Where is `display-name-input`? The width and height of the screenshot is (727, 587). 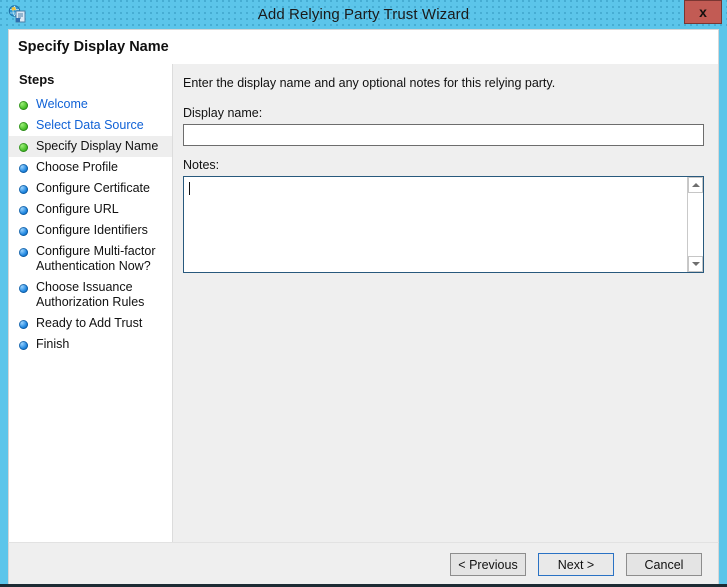 display-name-input is located at coordinates (443, 135).